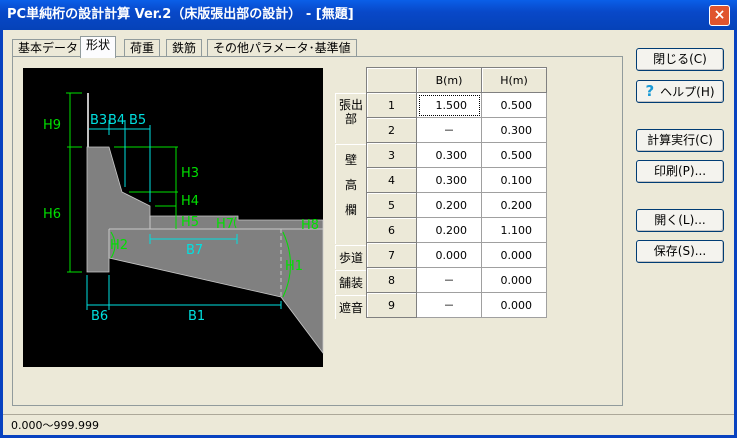 The height and width of the screenshot is (438, 737). Describe the element at coordinates (391, 155) in the screenshot. I see `row-number: 3` at that location.